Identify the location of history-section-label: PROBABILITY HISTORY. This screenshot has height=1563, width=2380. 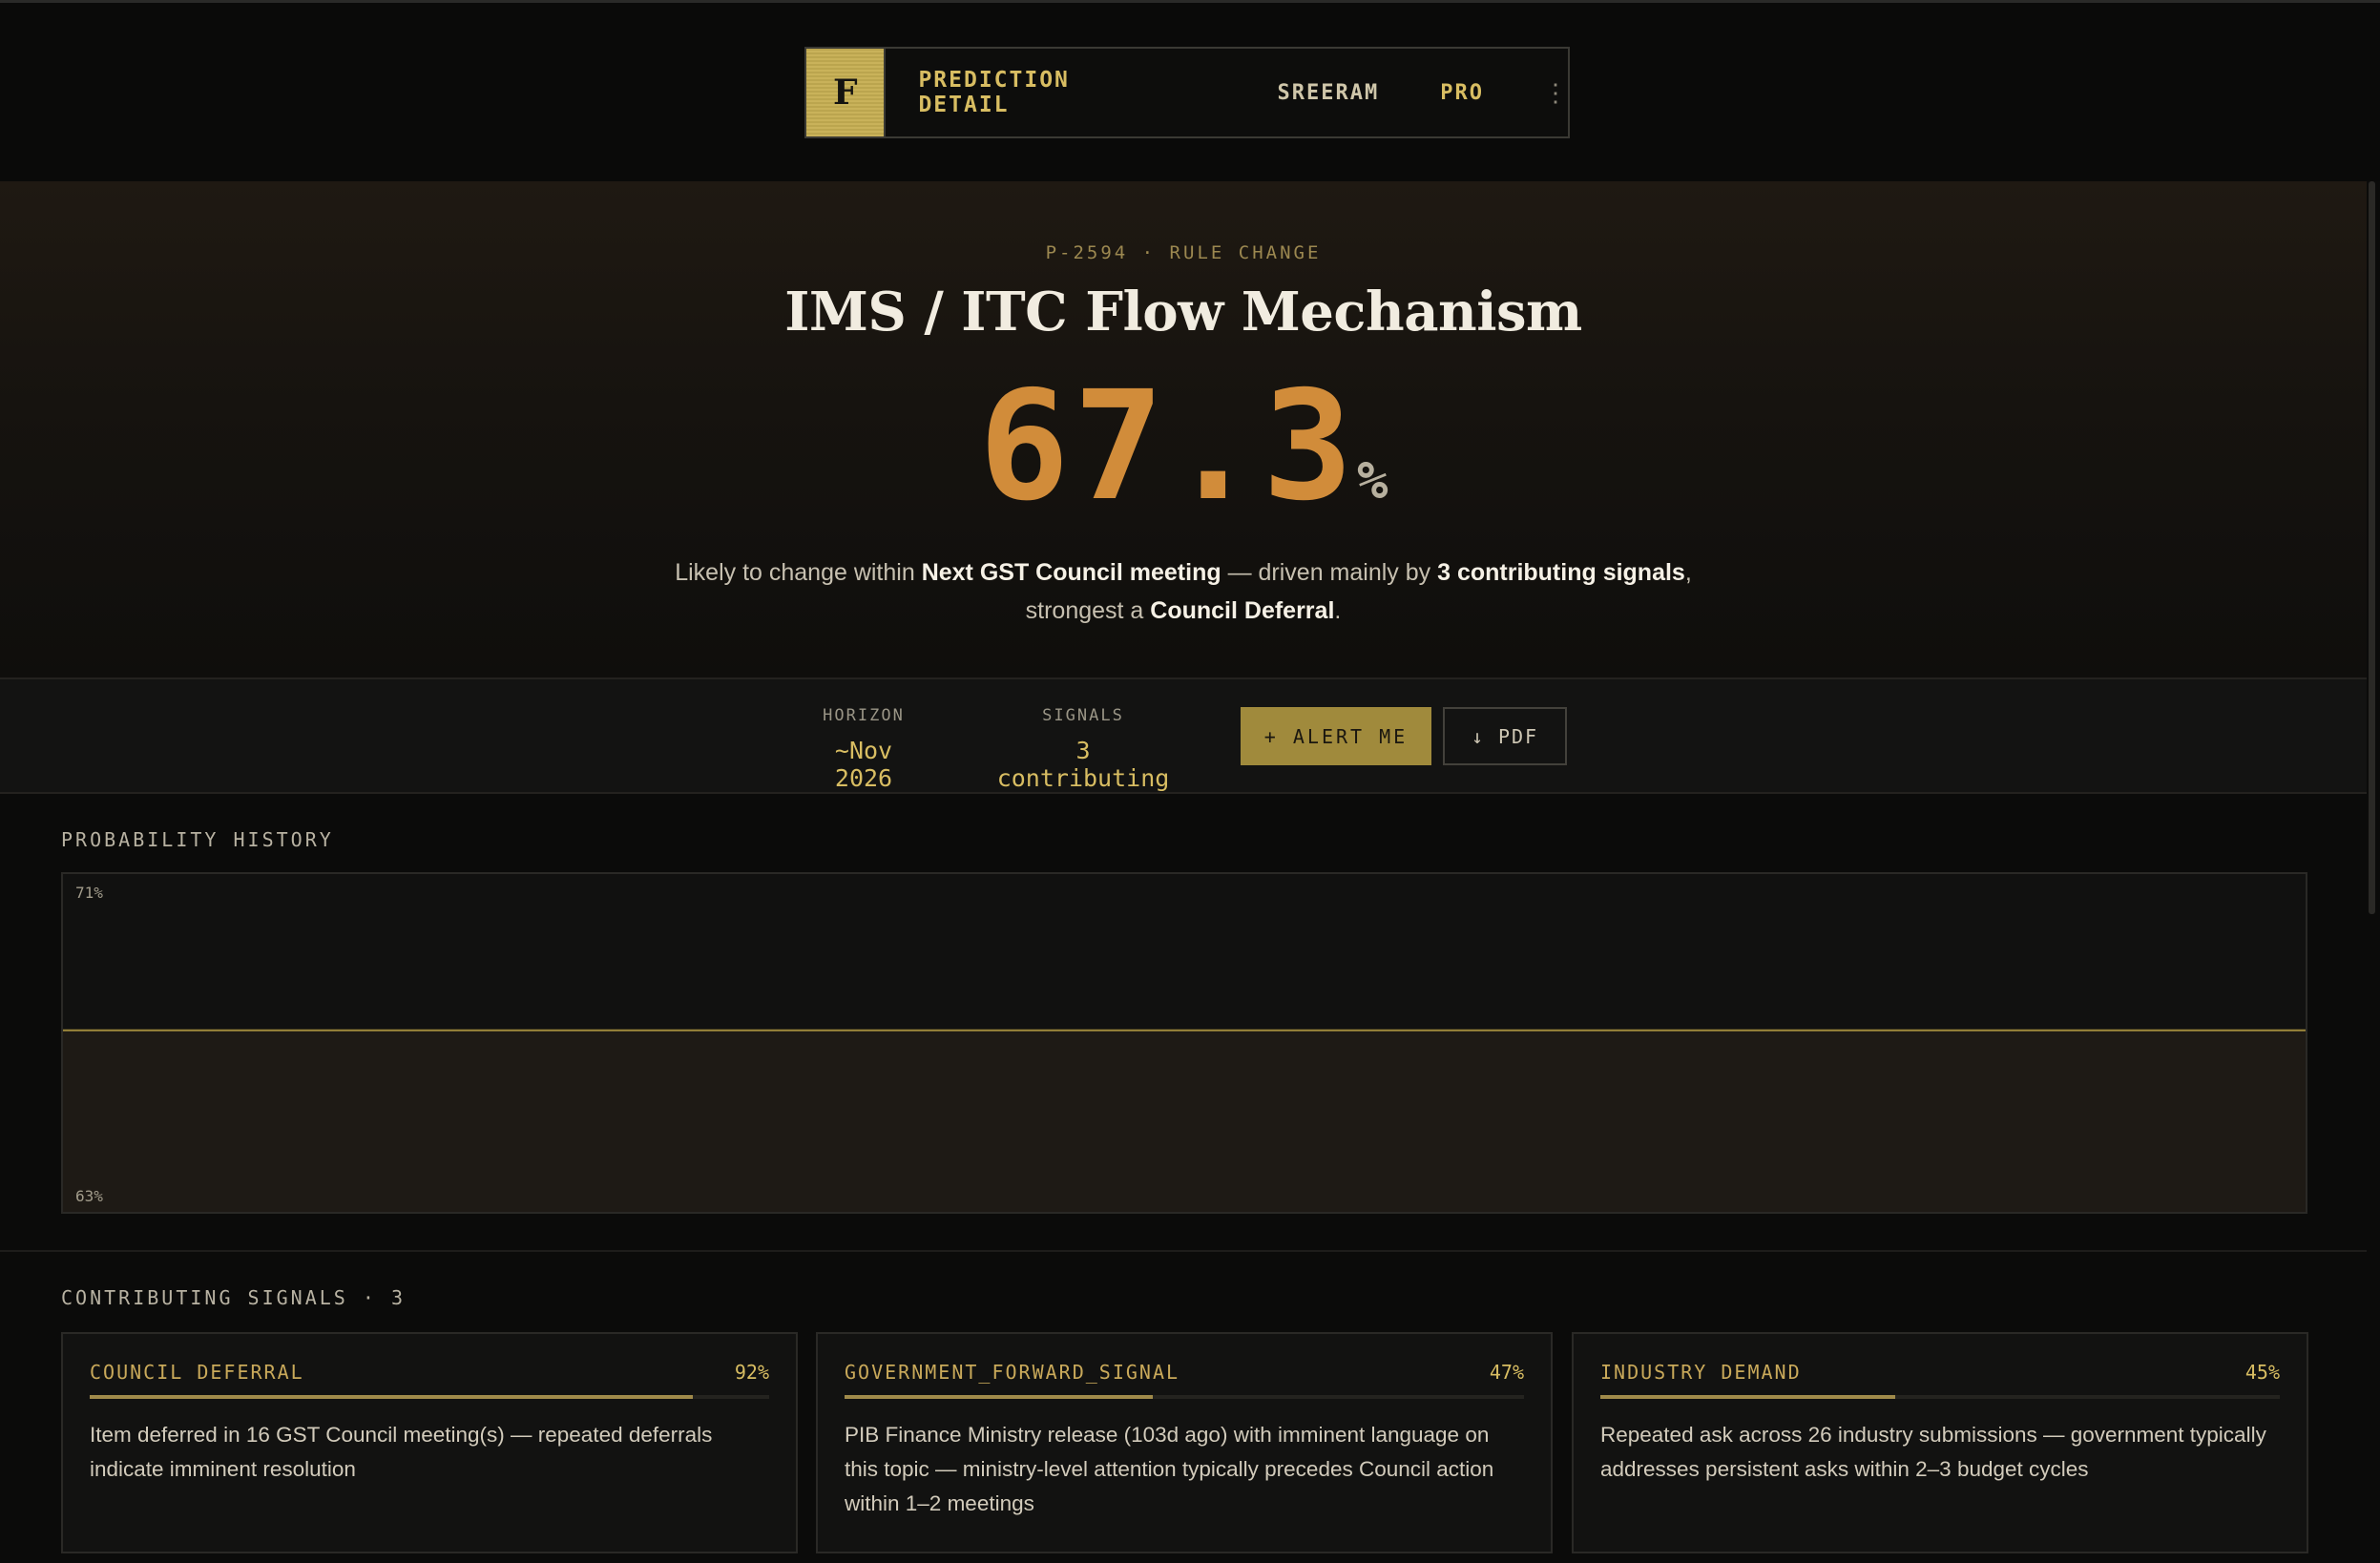
(198, 840).